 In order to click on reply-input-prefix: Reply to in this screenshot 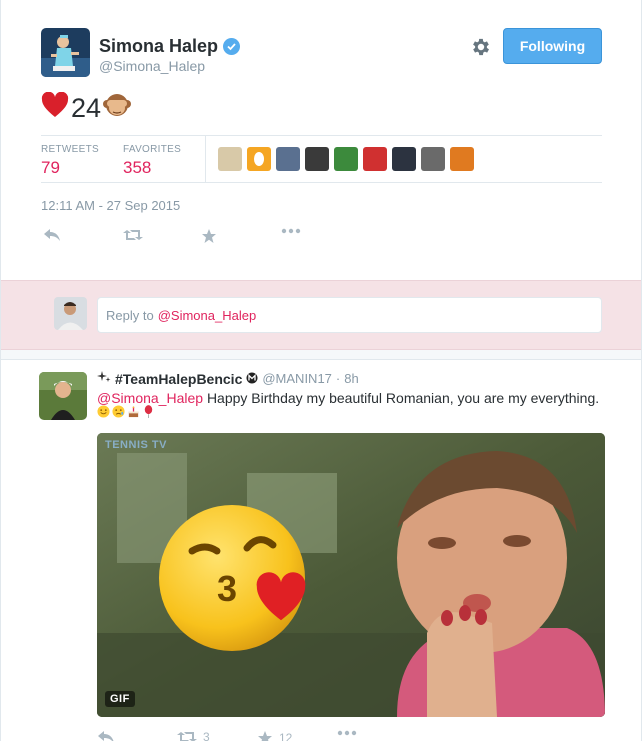, I will do `click(130, 315)`.